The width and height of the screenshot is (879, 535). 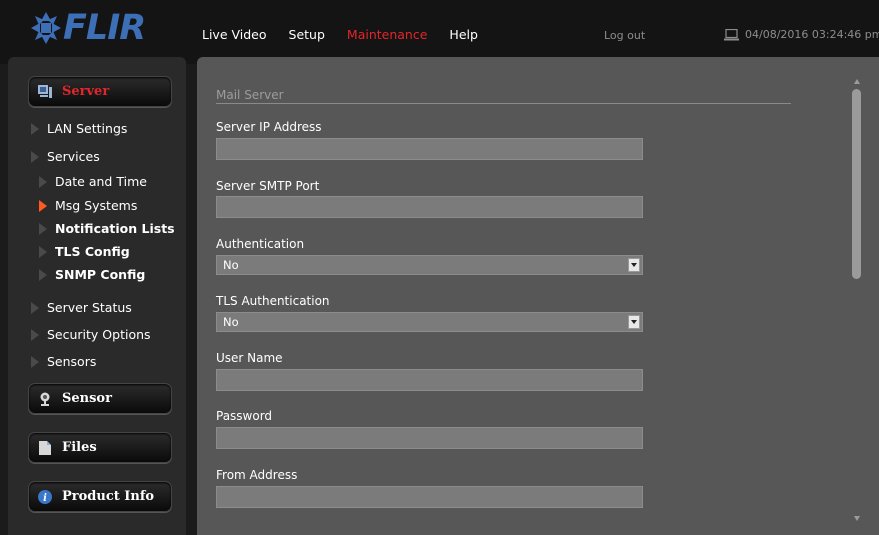 I want to click on scroll-thumb, so click(x=856, y=184).